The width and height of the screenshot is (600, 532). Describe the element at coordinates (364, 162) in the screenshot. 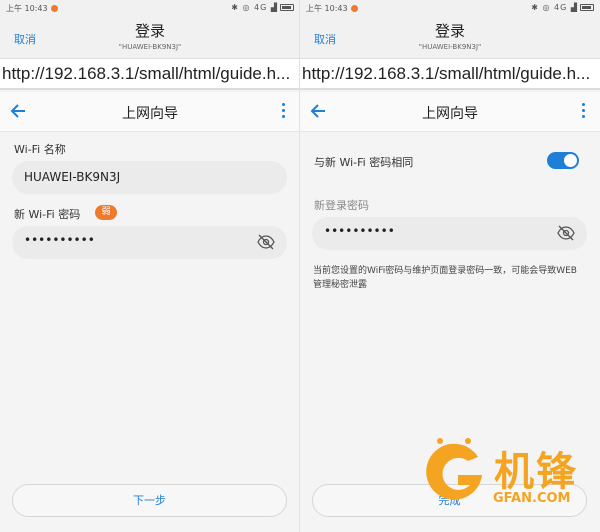

I see `same-as-wifi-label: 与新 Wi-Fi 密码相同` at that location.